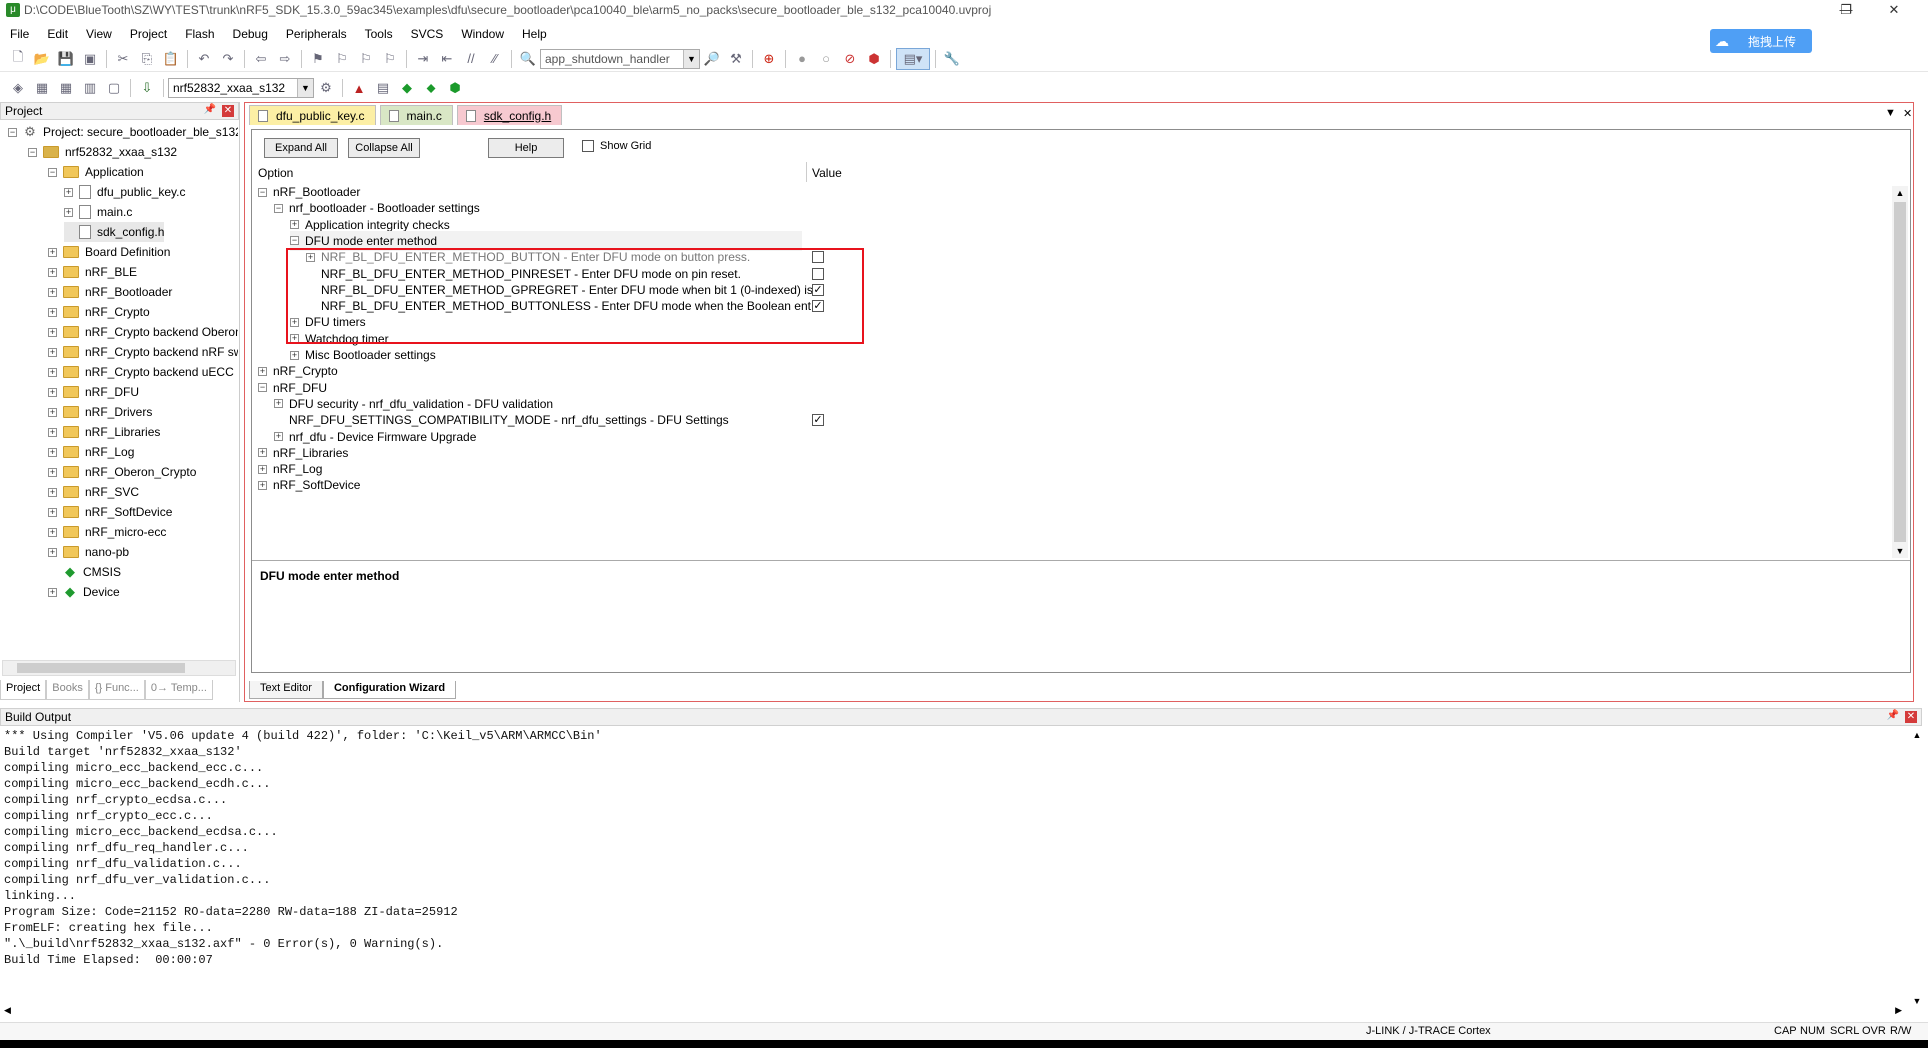 This screenshot has width=1928, height=1048. I want to click on tree-item: + nRF_SoftDevice, so click(110, 512).